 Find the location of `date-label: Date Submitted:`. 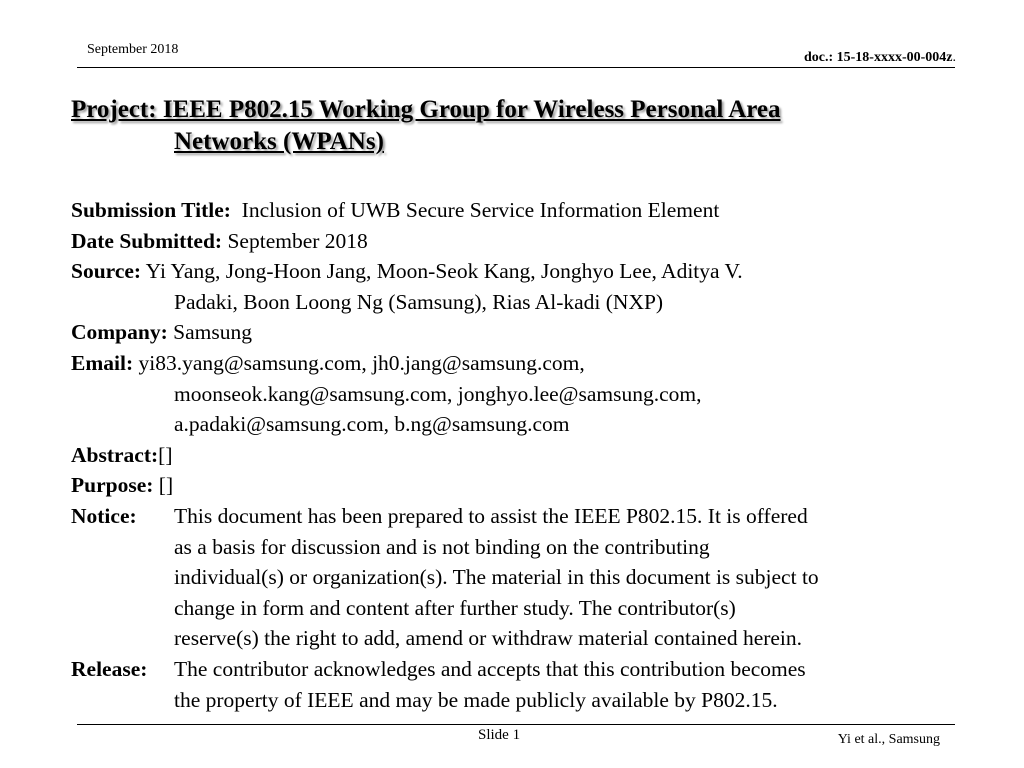

date-label: Date Submitted: is located at coordinates (147, 240).